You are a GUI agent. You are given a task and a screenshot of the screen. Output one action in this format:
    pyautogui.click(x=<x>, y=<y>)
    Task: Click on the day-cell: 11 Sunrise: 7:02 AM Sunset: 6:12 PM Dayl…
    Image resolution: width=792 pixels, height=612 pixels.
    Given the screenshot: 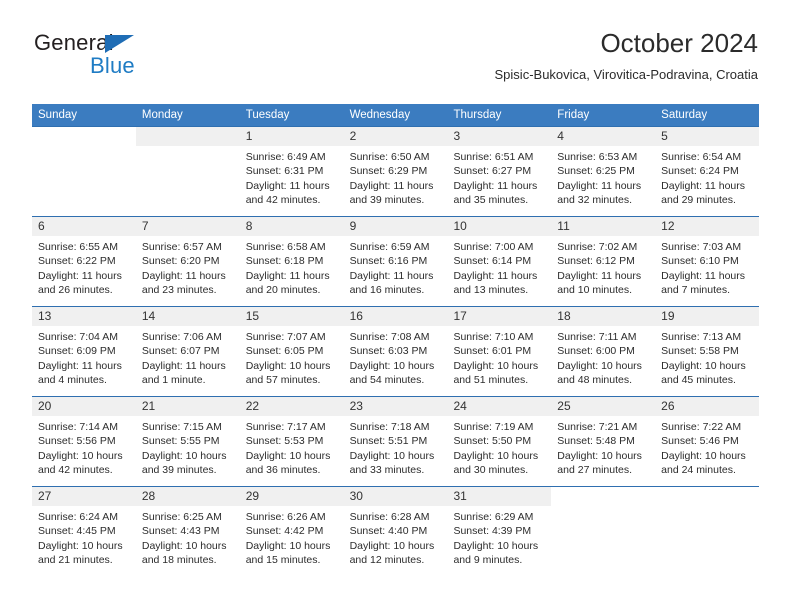 What is the action you would take?
    pyautogui.click(x=603, y=261)
    